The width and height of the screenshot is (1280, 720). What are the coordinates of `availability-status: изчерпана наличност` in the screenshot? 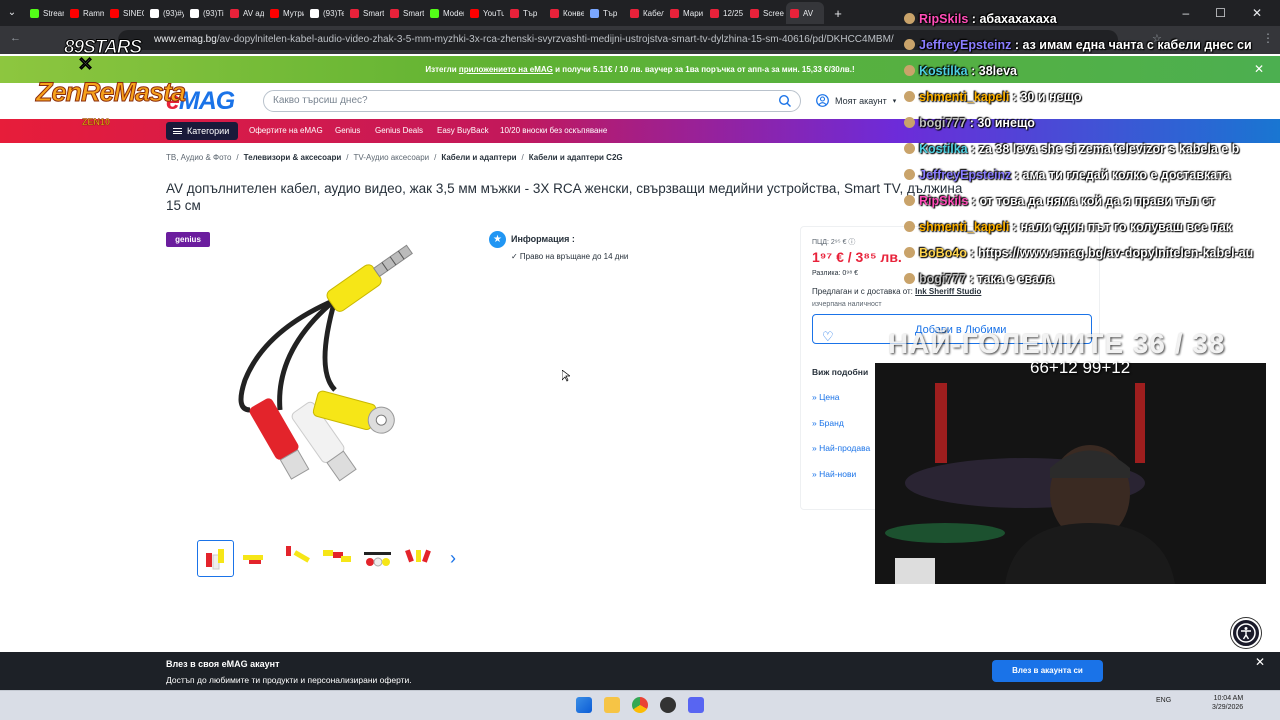 It's located at (847, 304).